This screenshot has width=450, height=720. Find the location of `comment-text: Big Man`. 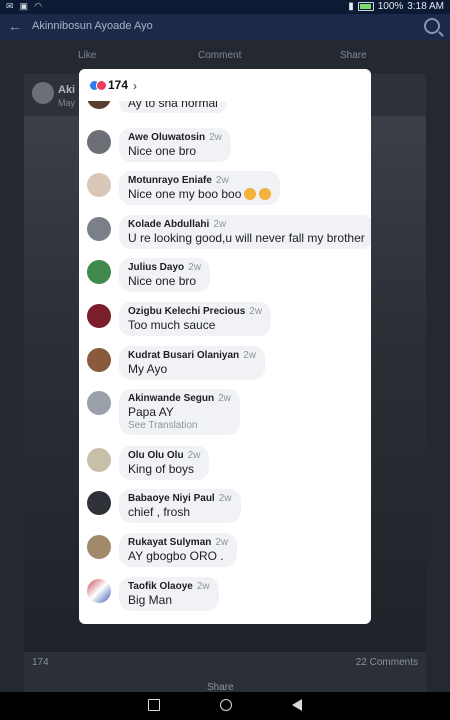

comment-text: Big Man is located at coordinates (150, 600).